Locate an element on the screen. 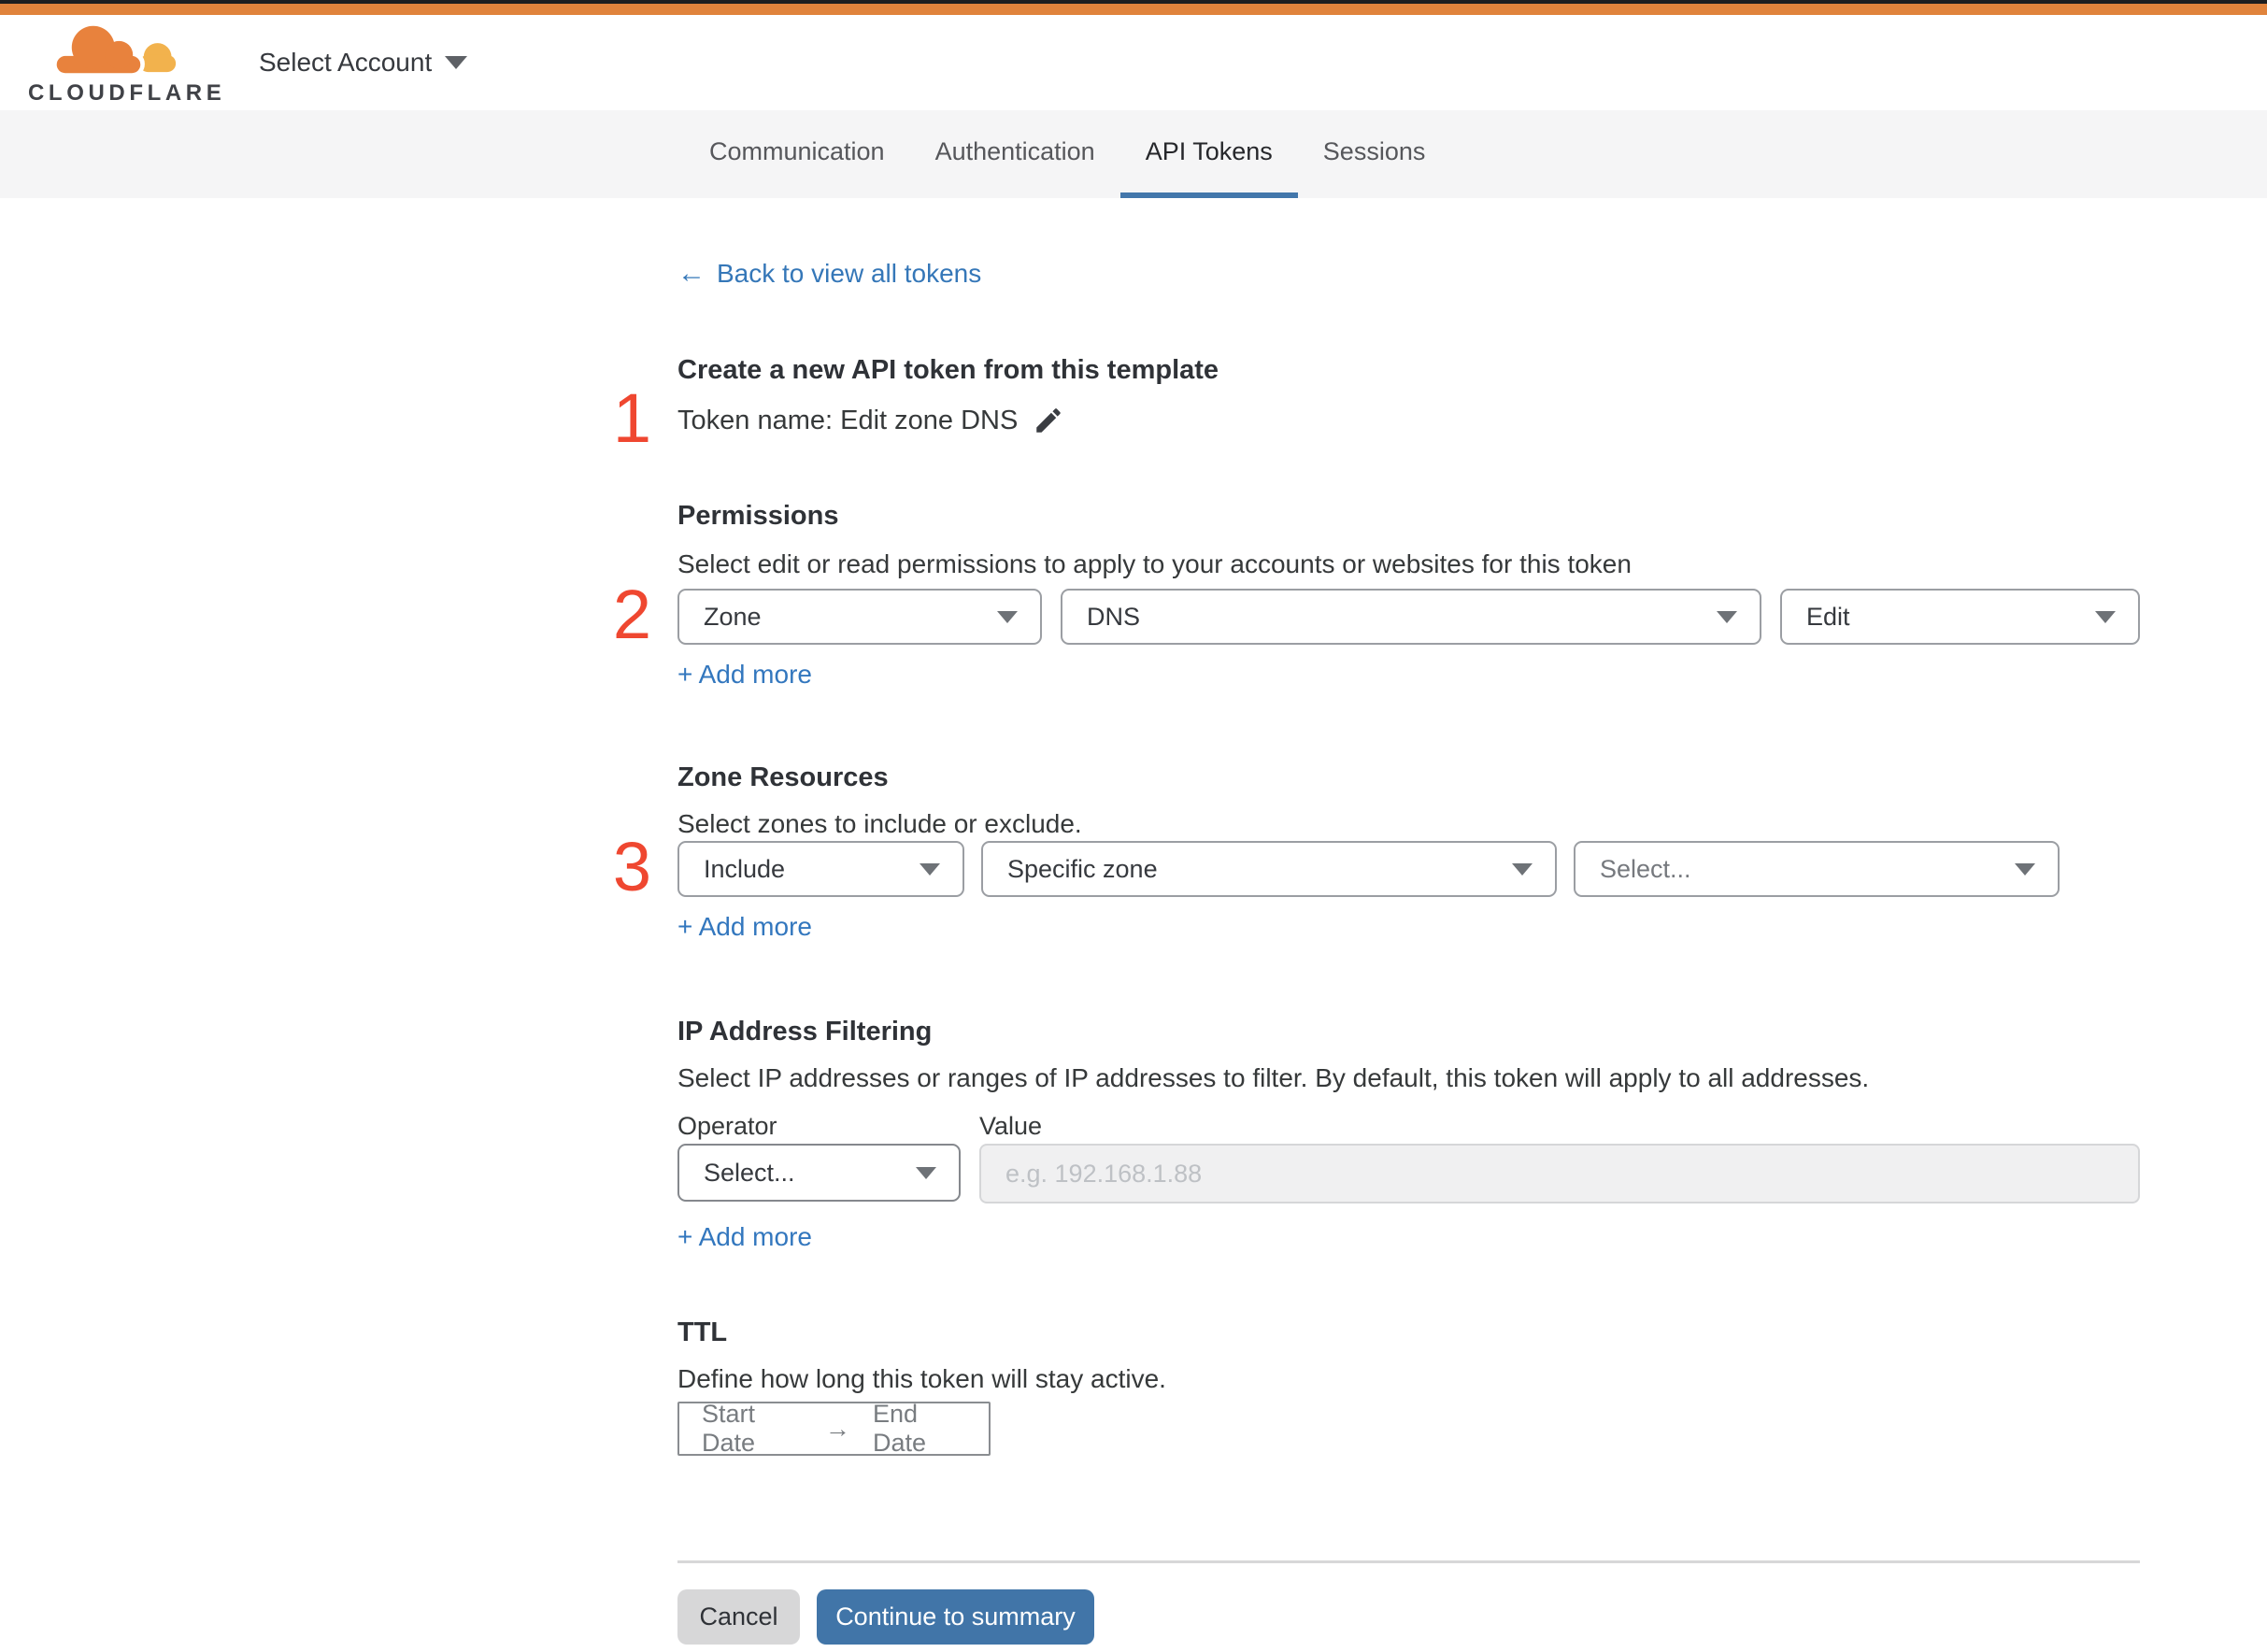 Image resolution: width=2267 pixels, height=1652 pixels. cloudflare-logo: CLOUDFLARE is located at coordinates (127, 65).